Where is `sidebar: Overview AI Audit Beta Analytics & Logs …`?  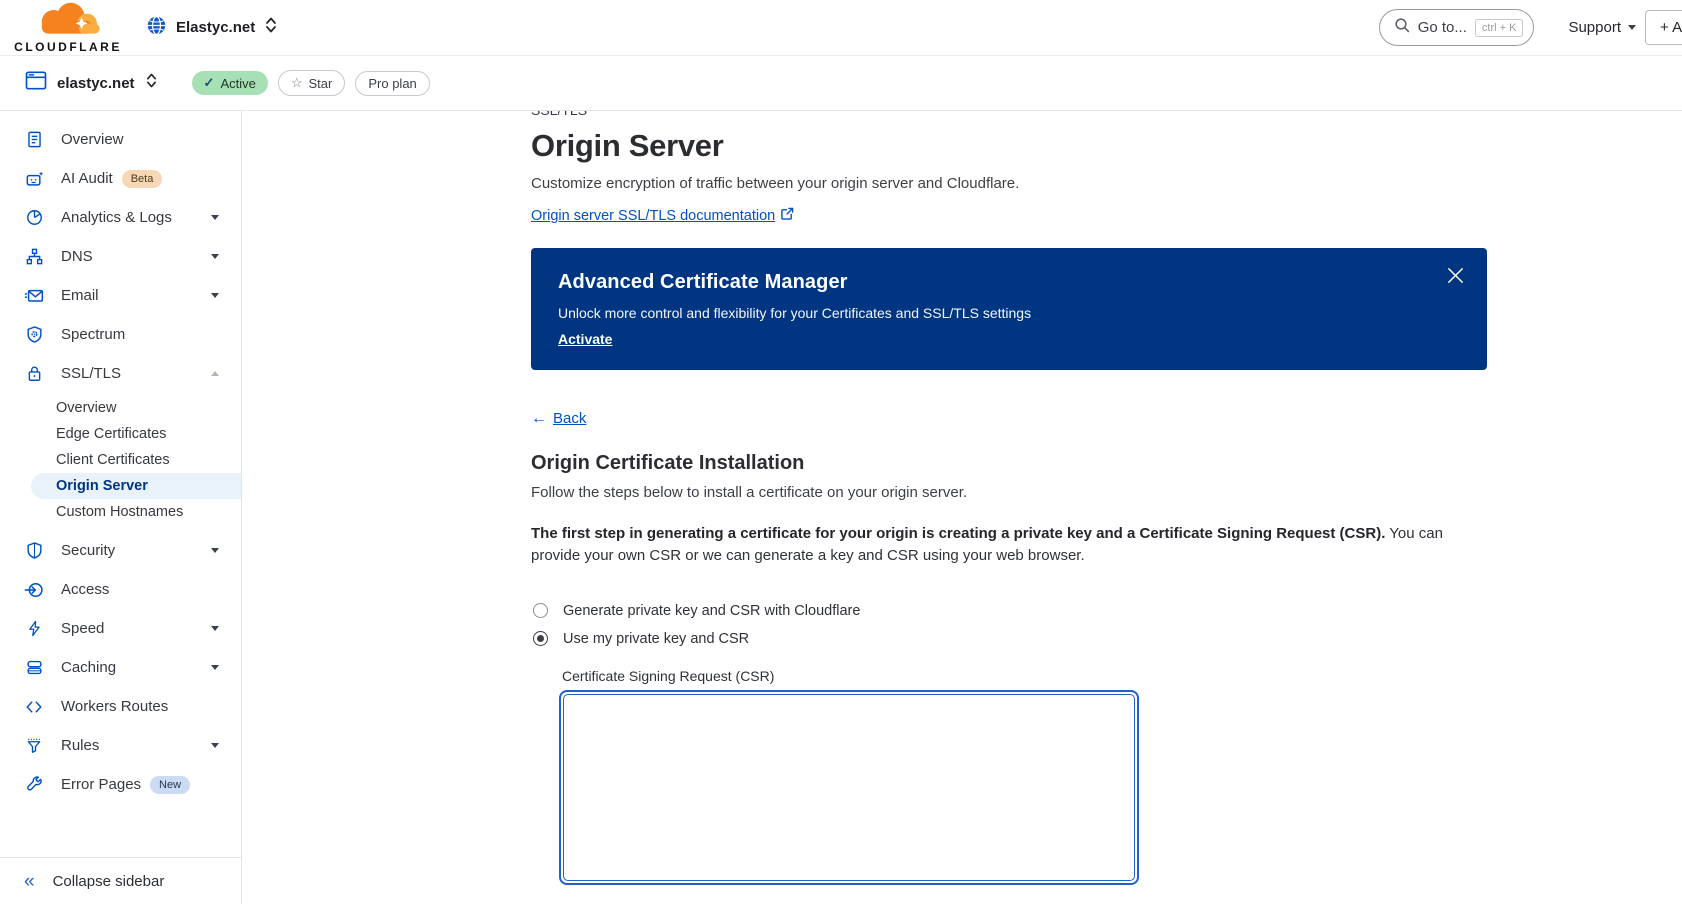
sidebar: Overview AI Audit Beta Analytics & Logs … is located at coordinates (121, 507).